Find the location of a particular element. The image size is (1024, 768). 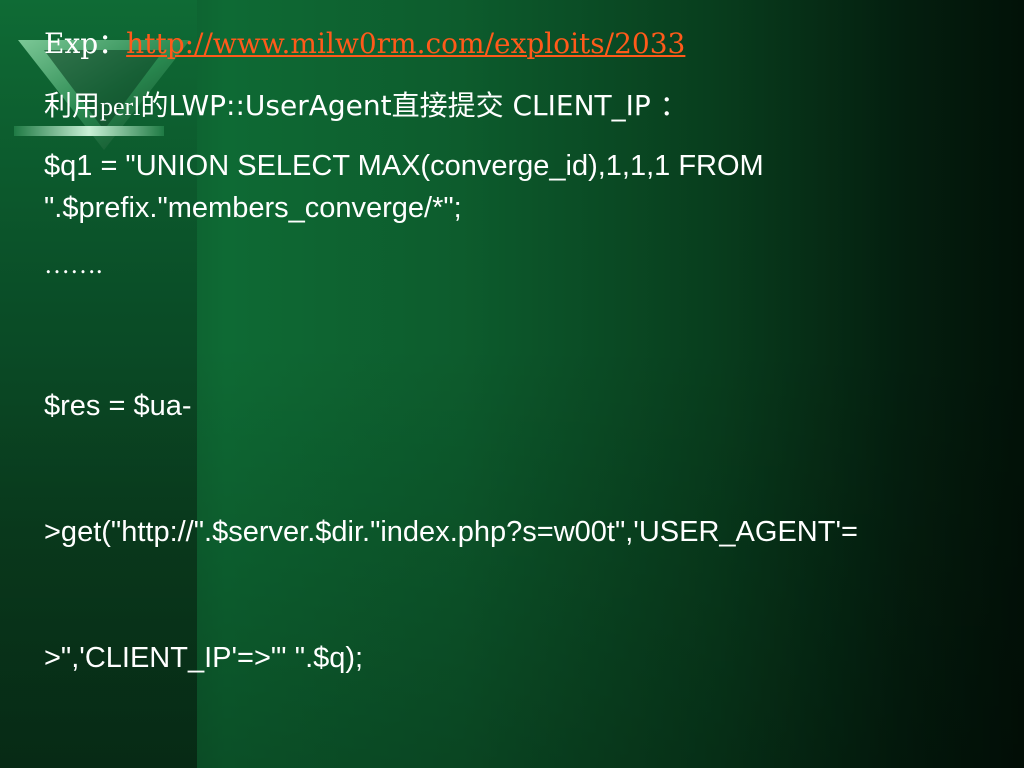

q1-line-2: ".$prefix."members_converge/*"; is located at coordinates (253, 208).